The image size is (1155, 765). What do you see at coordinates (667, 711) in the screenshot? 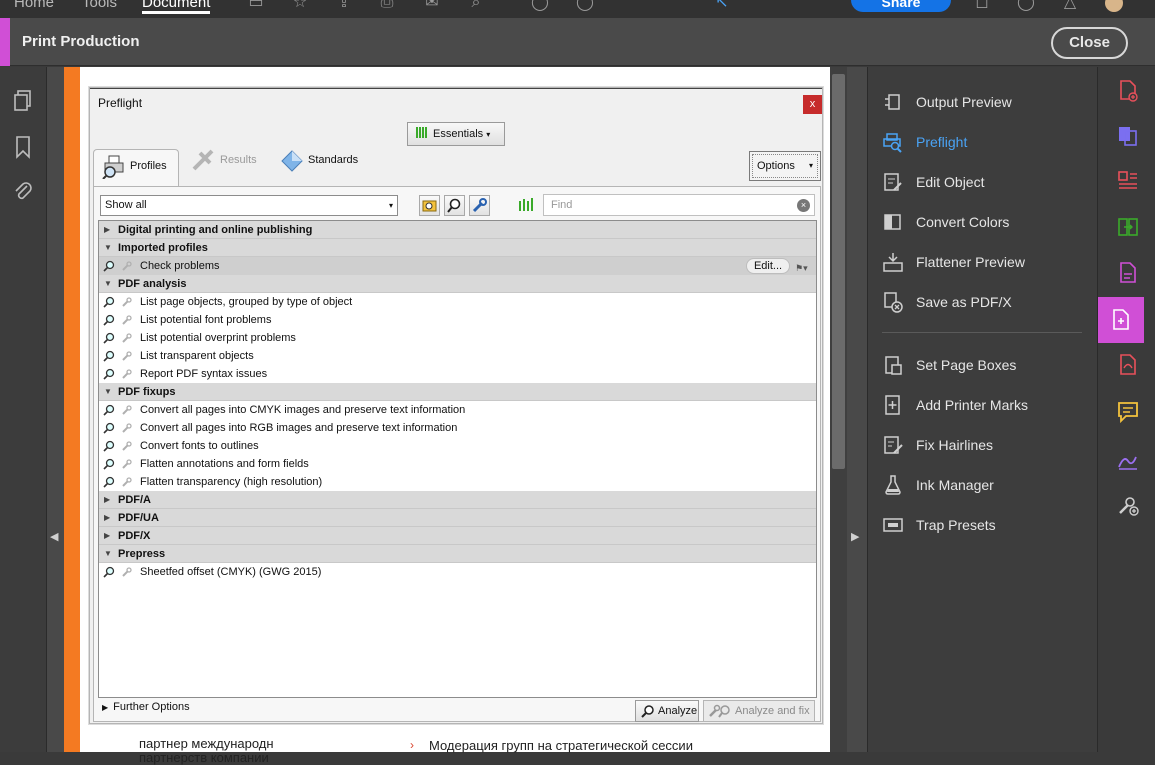
I see `analyze-button: Analyze` at bounding box center [667, 711].